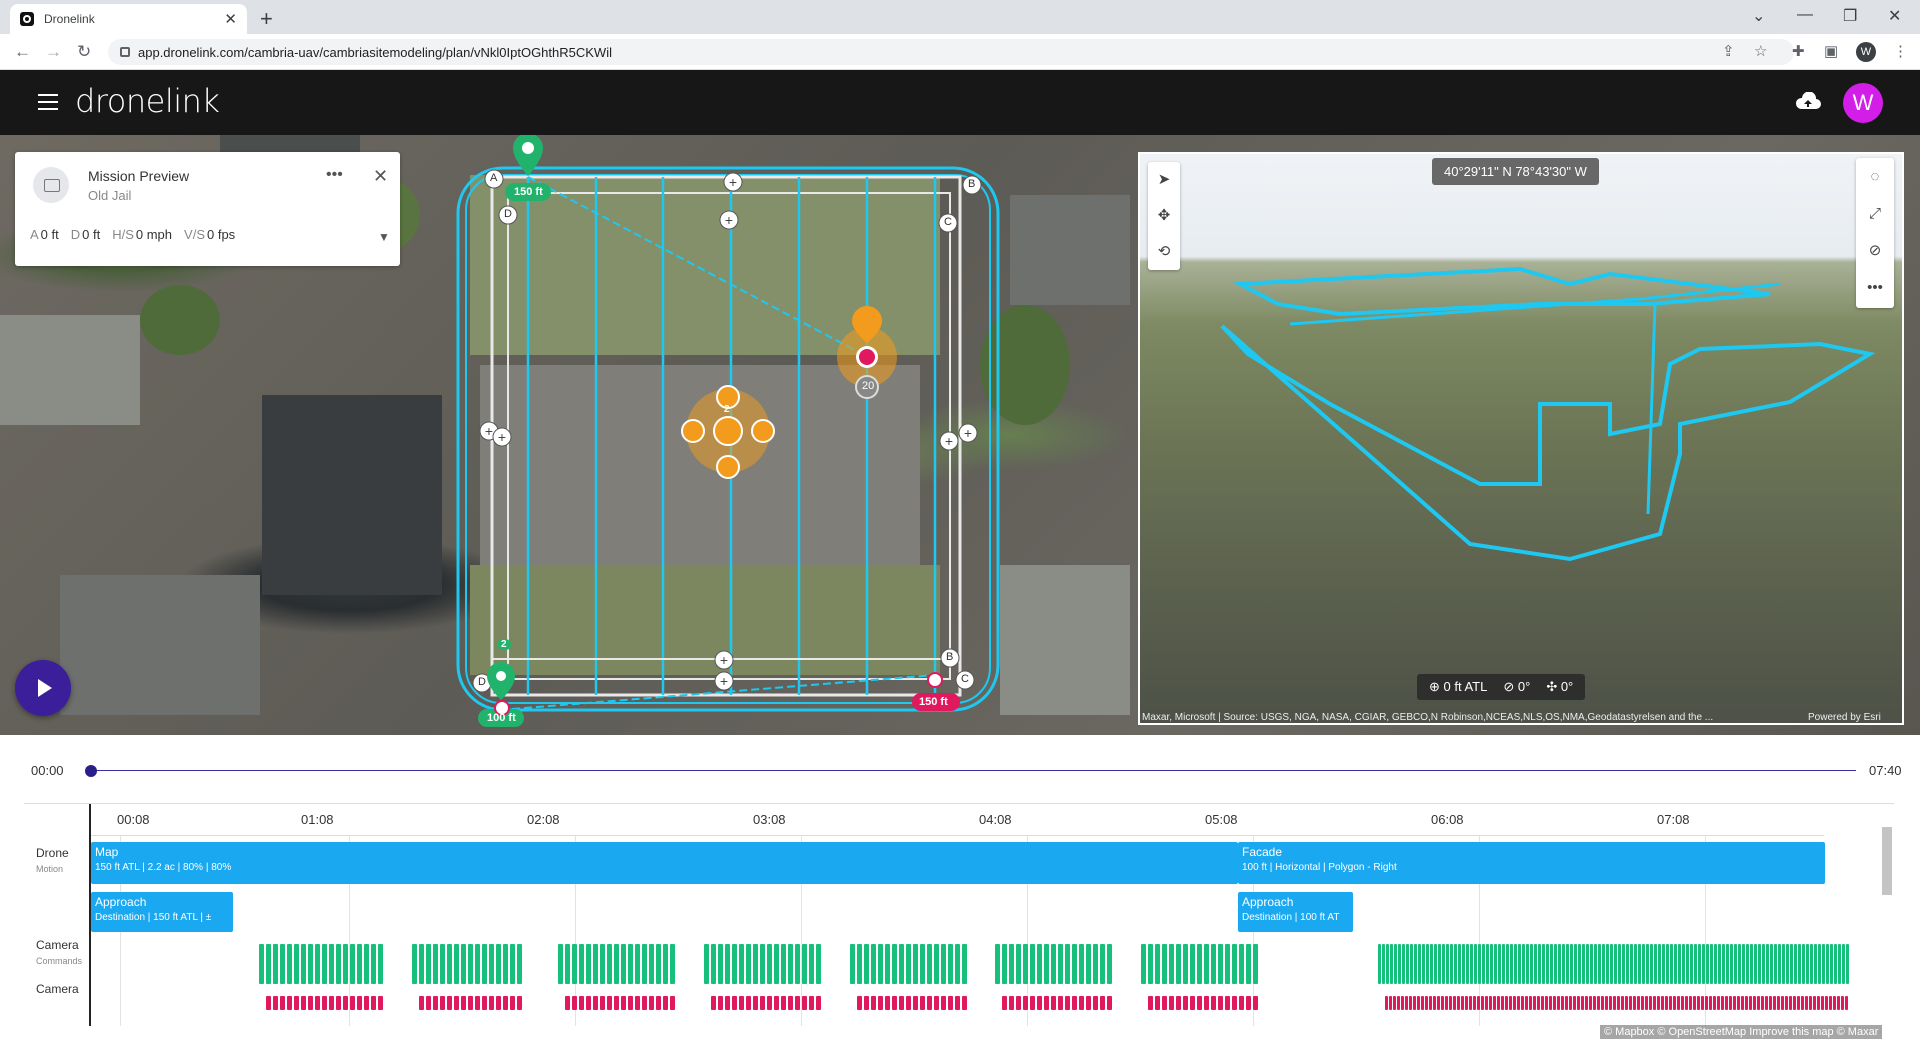 This screenshot has height=1041, width=1920. Describe the element at coordinates (90, 915) in the screenshot. I see `playhead` at that location.